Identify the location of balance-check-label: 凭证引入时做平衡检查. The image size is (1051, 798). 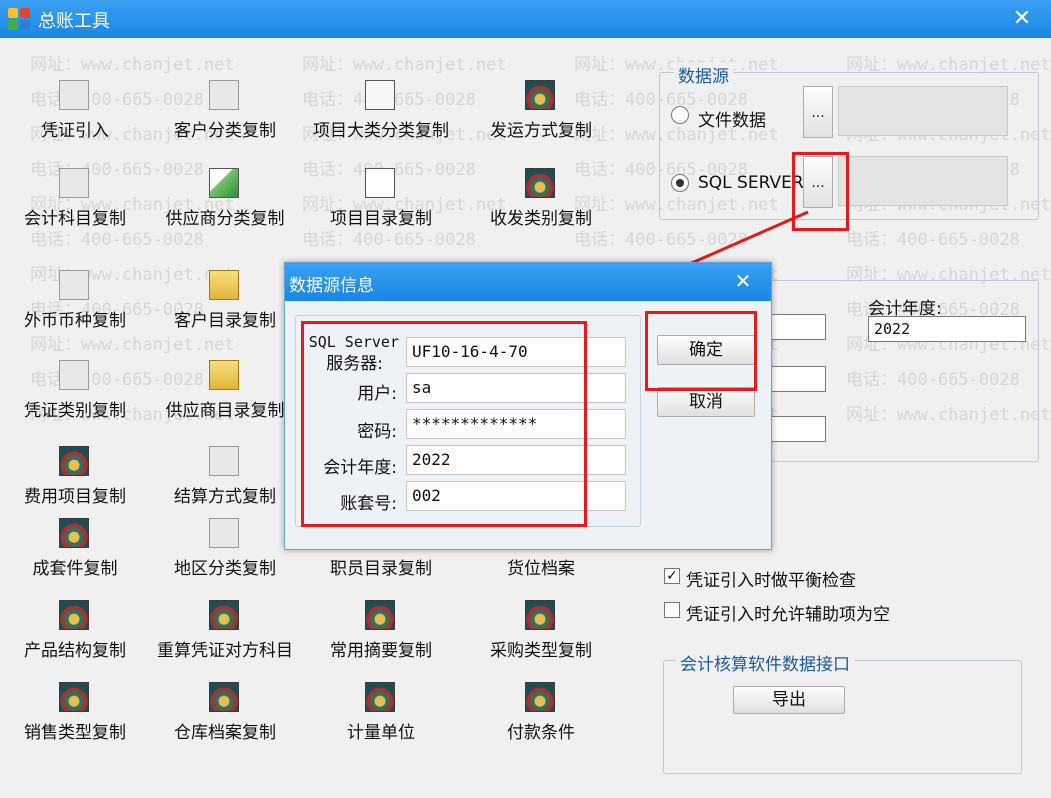
(771, 581).